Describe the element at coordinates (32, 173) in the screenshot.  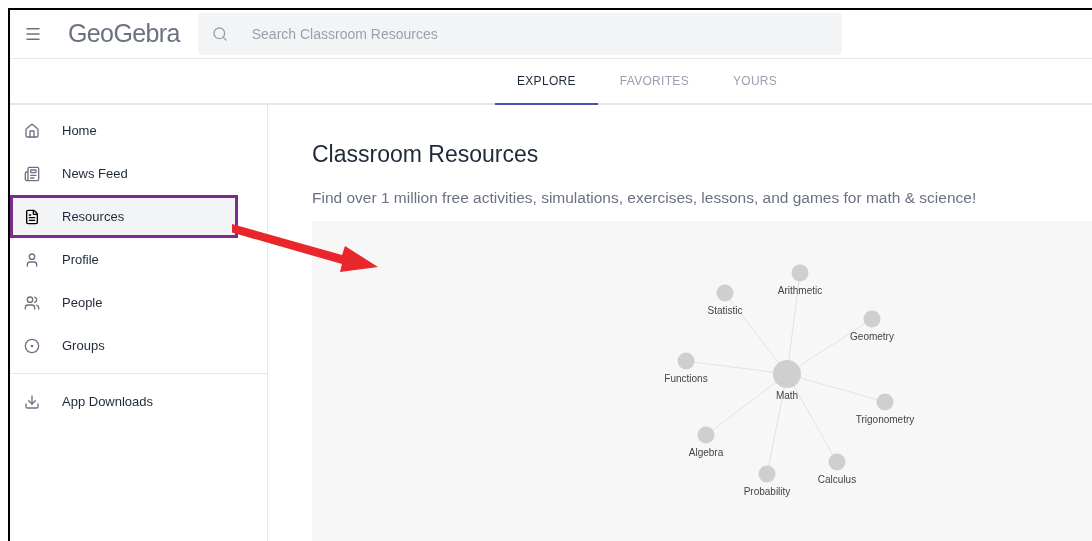
I see `newspaper-icon` at that location.